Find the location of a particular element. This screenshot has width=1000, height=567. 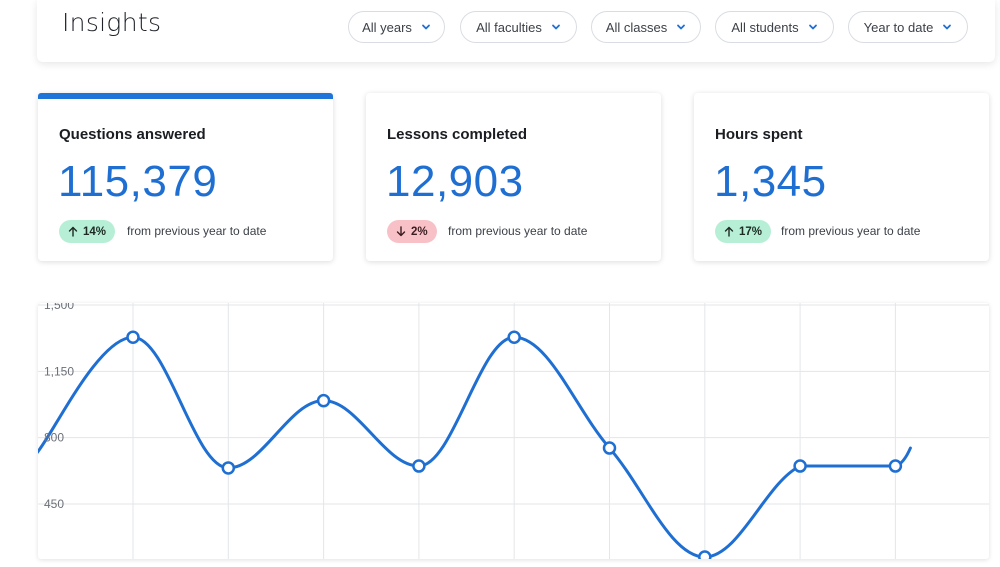

filter-students-label: All students is located at coordinates (765, 27).